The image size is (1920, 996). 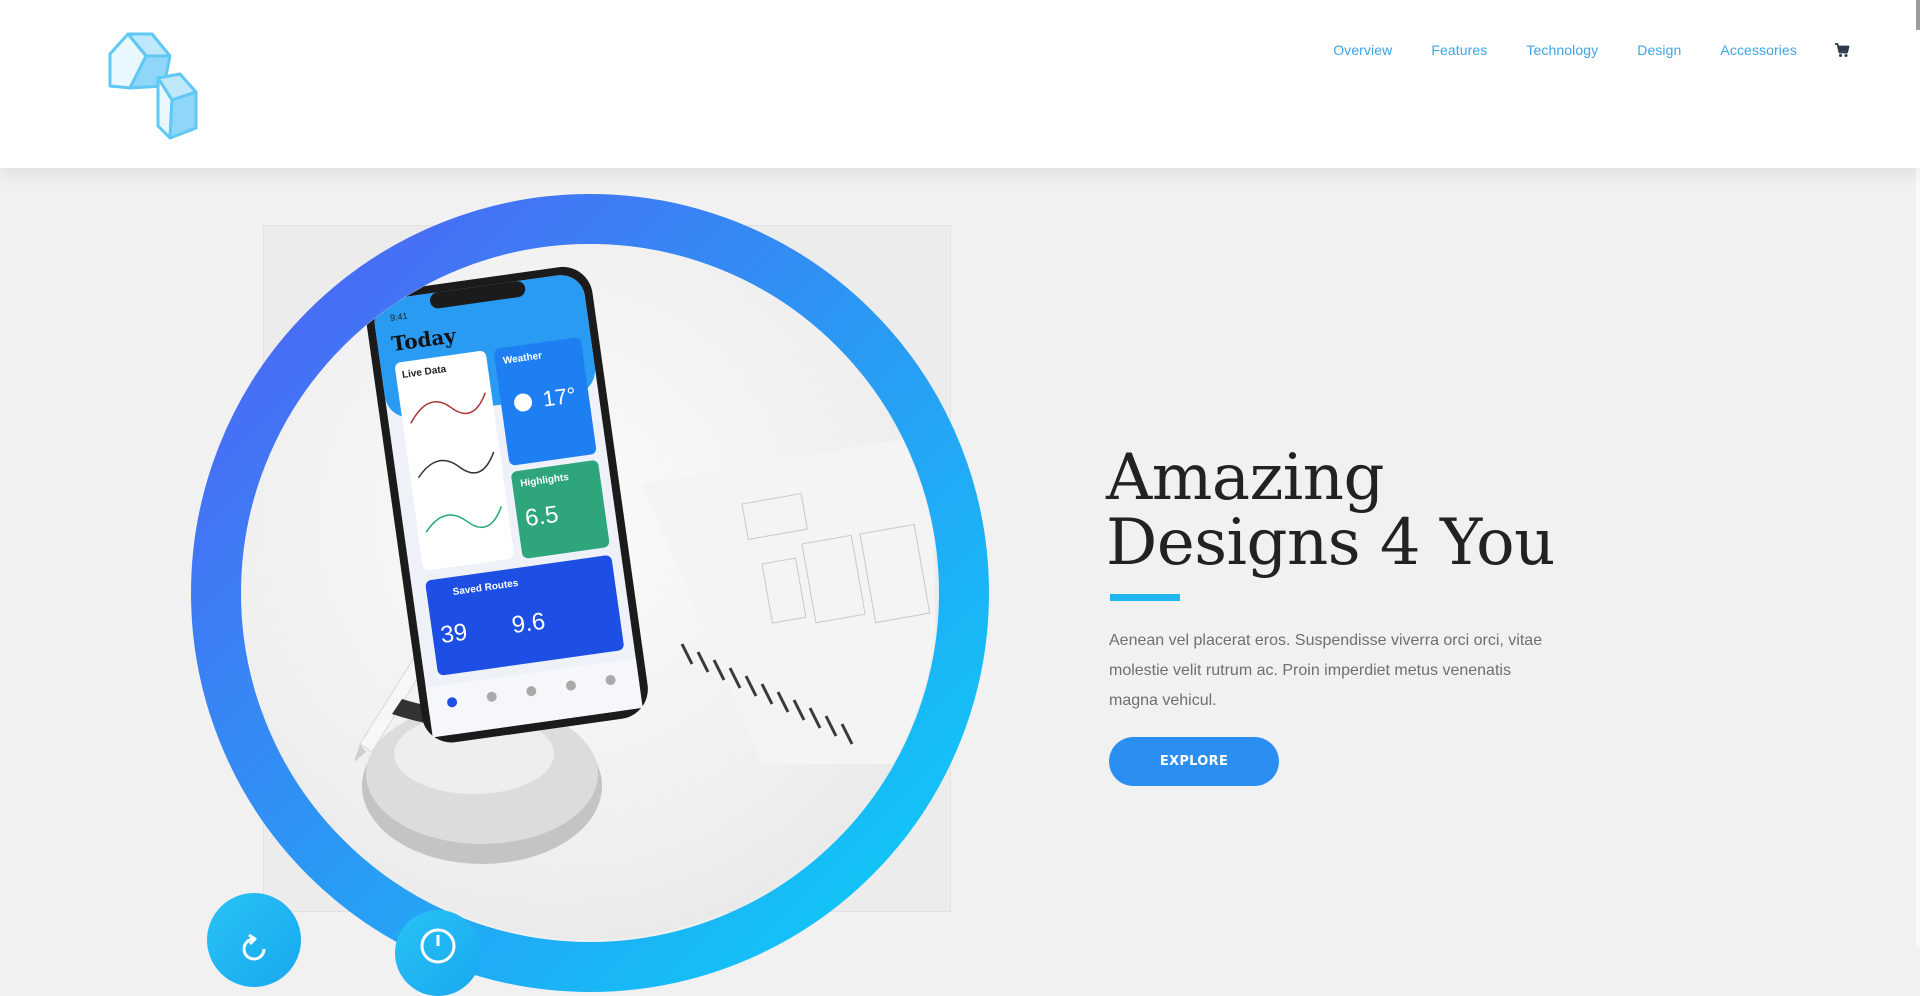 I want to click on notebook-shape, so click(x=790, y=599).